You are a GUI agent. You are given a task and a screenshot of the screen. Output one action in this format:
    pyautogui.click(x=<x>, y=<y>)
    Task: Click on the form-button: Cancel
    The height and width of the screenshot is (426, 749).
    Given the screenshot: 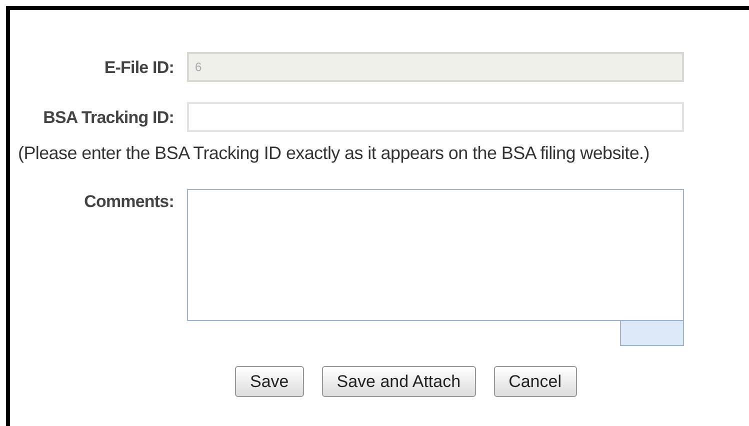 What is the action you would take?
    pyautogui.click(x=535, y=381)
    